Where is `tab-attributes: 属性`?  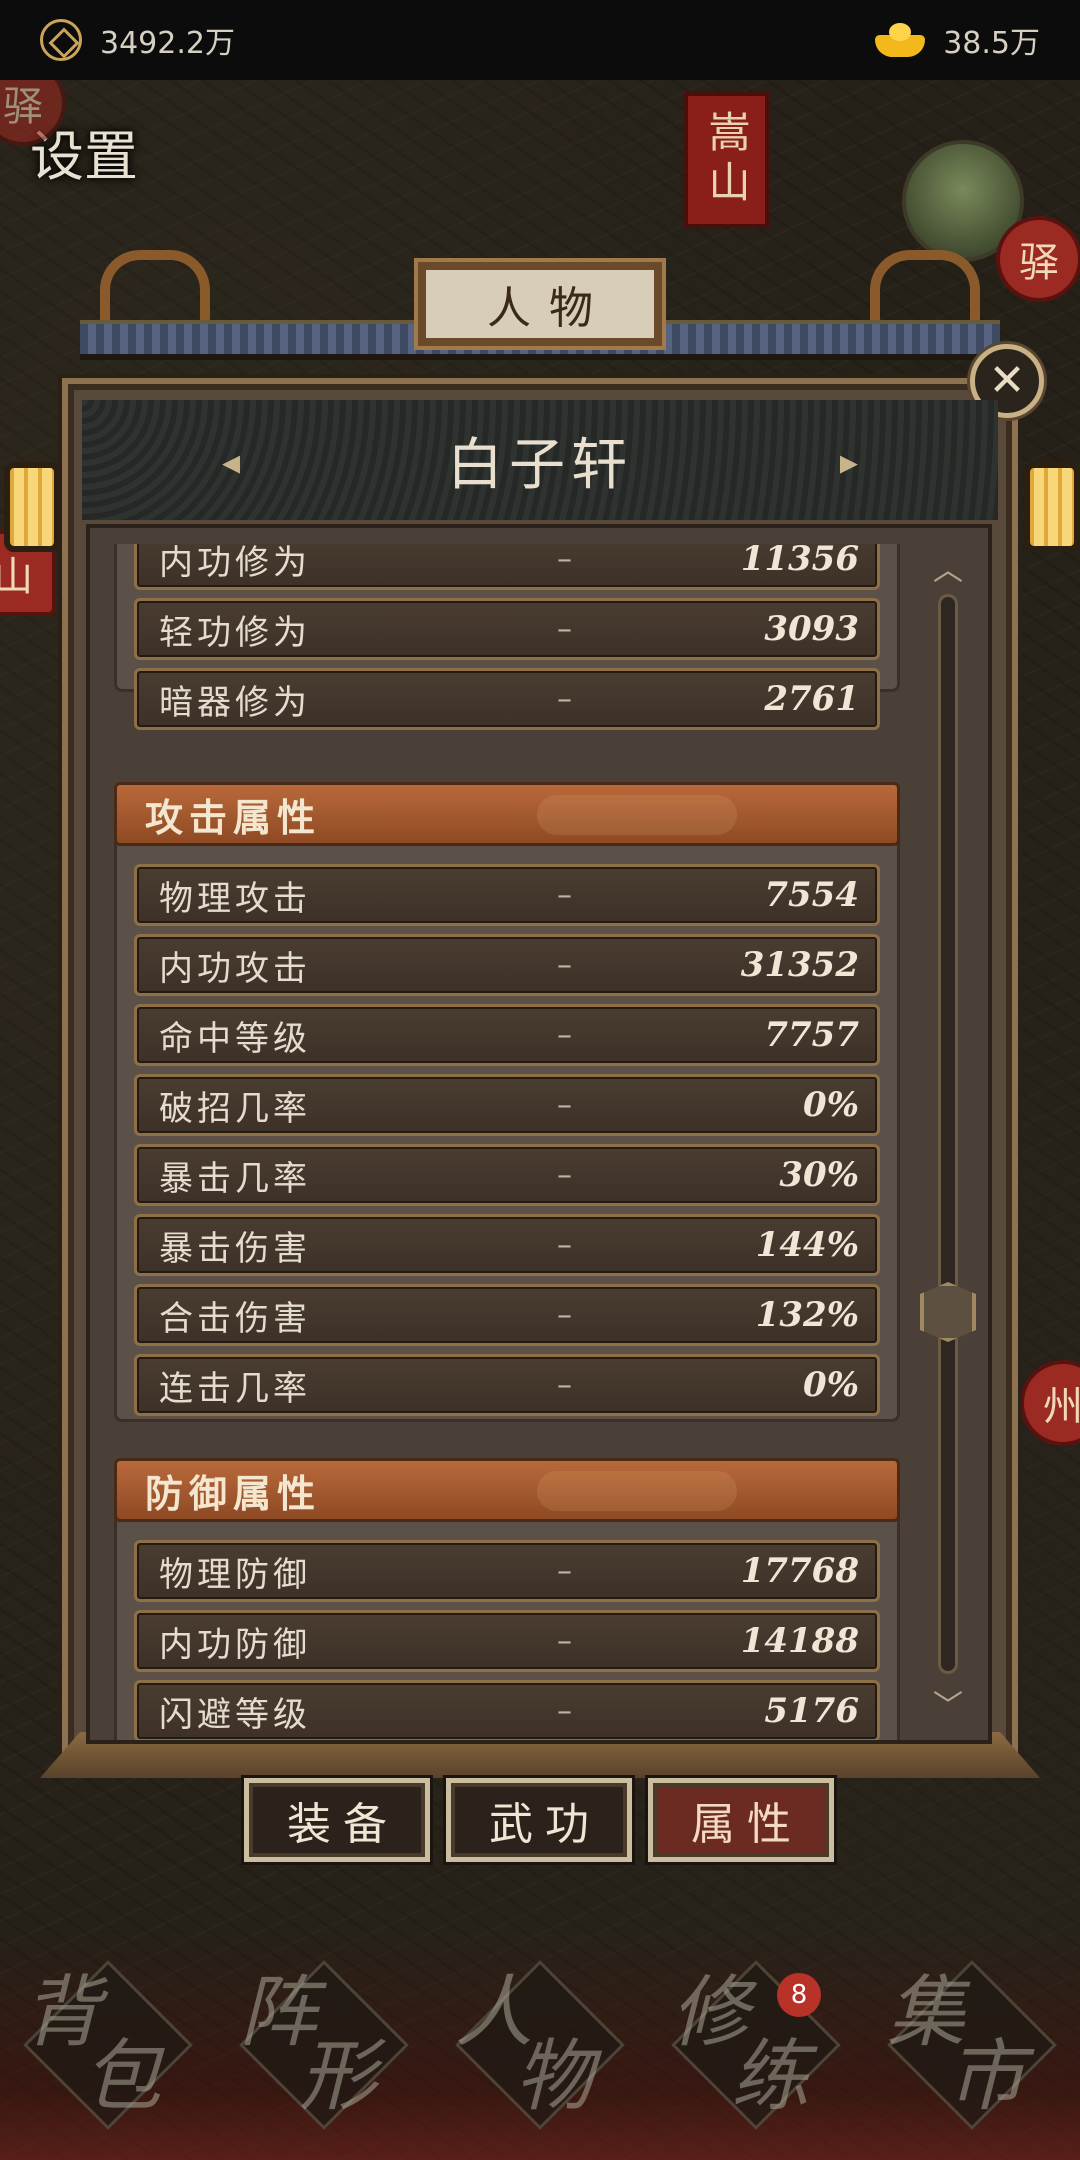
tab-attributes: 属性 is located at coordinates (741, 1820).